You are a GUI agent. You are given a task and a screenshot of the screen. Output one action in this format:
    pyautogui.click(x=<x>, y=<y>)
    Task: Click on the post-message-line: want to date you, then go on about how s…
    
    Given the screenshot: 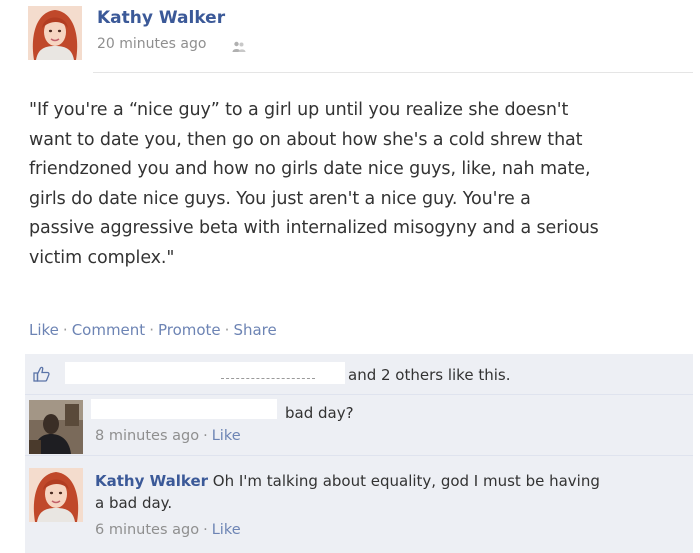 What is the action you would take?
    pyautogui.click(x=306, y=139)
    